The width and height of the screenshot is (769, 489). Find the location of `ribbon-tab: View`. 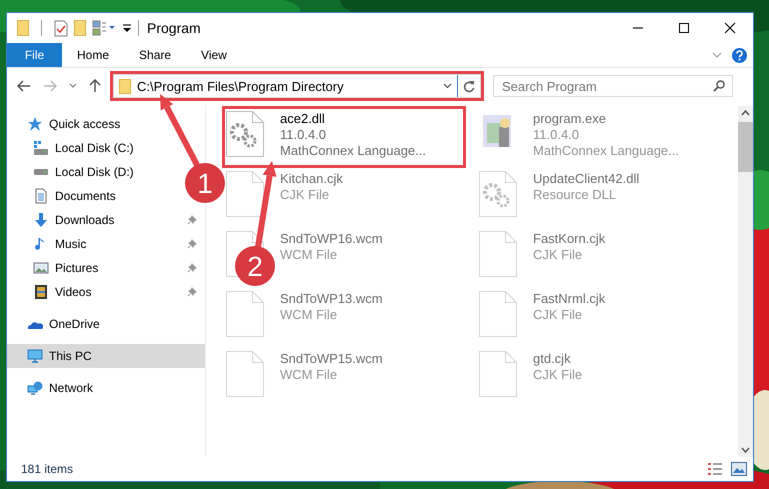

ribbon-tab: View is located at coordinates (214, 55).